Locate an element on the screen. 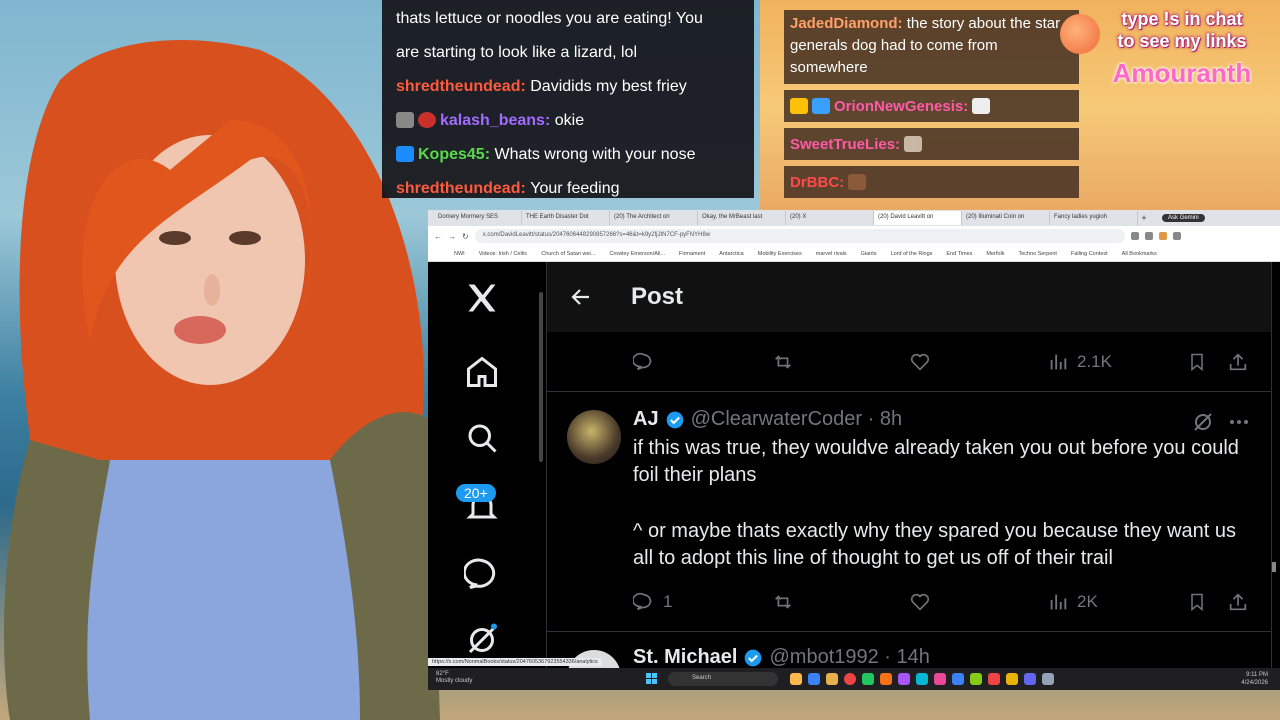  heart-icon is located at coordinates (920, 602).